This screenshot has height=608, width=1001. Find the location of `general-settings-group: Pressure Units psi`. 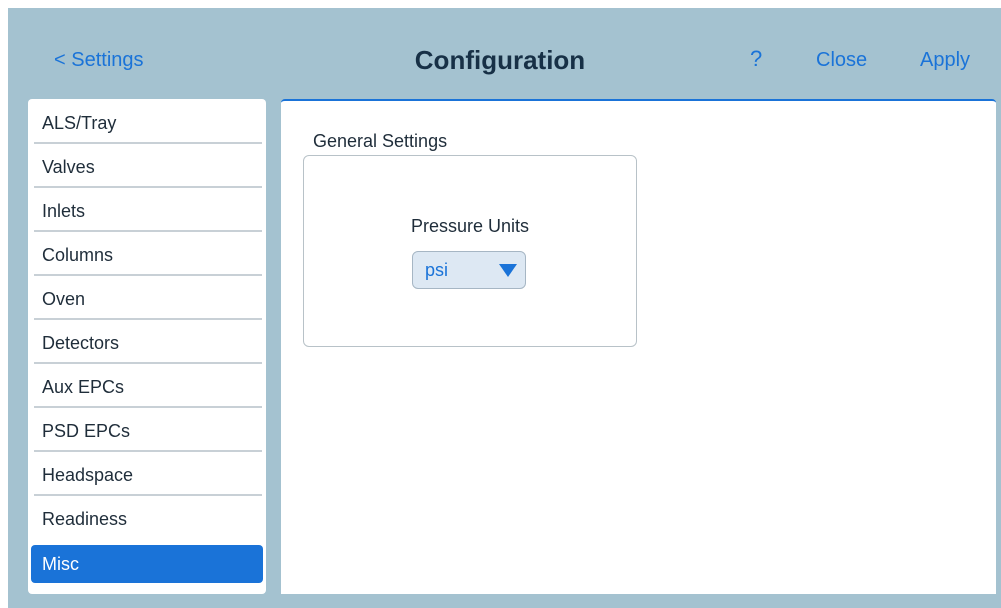

general-settings-group: Pressure Units psi is located at coordinates (470, 251).